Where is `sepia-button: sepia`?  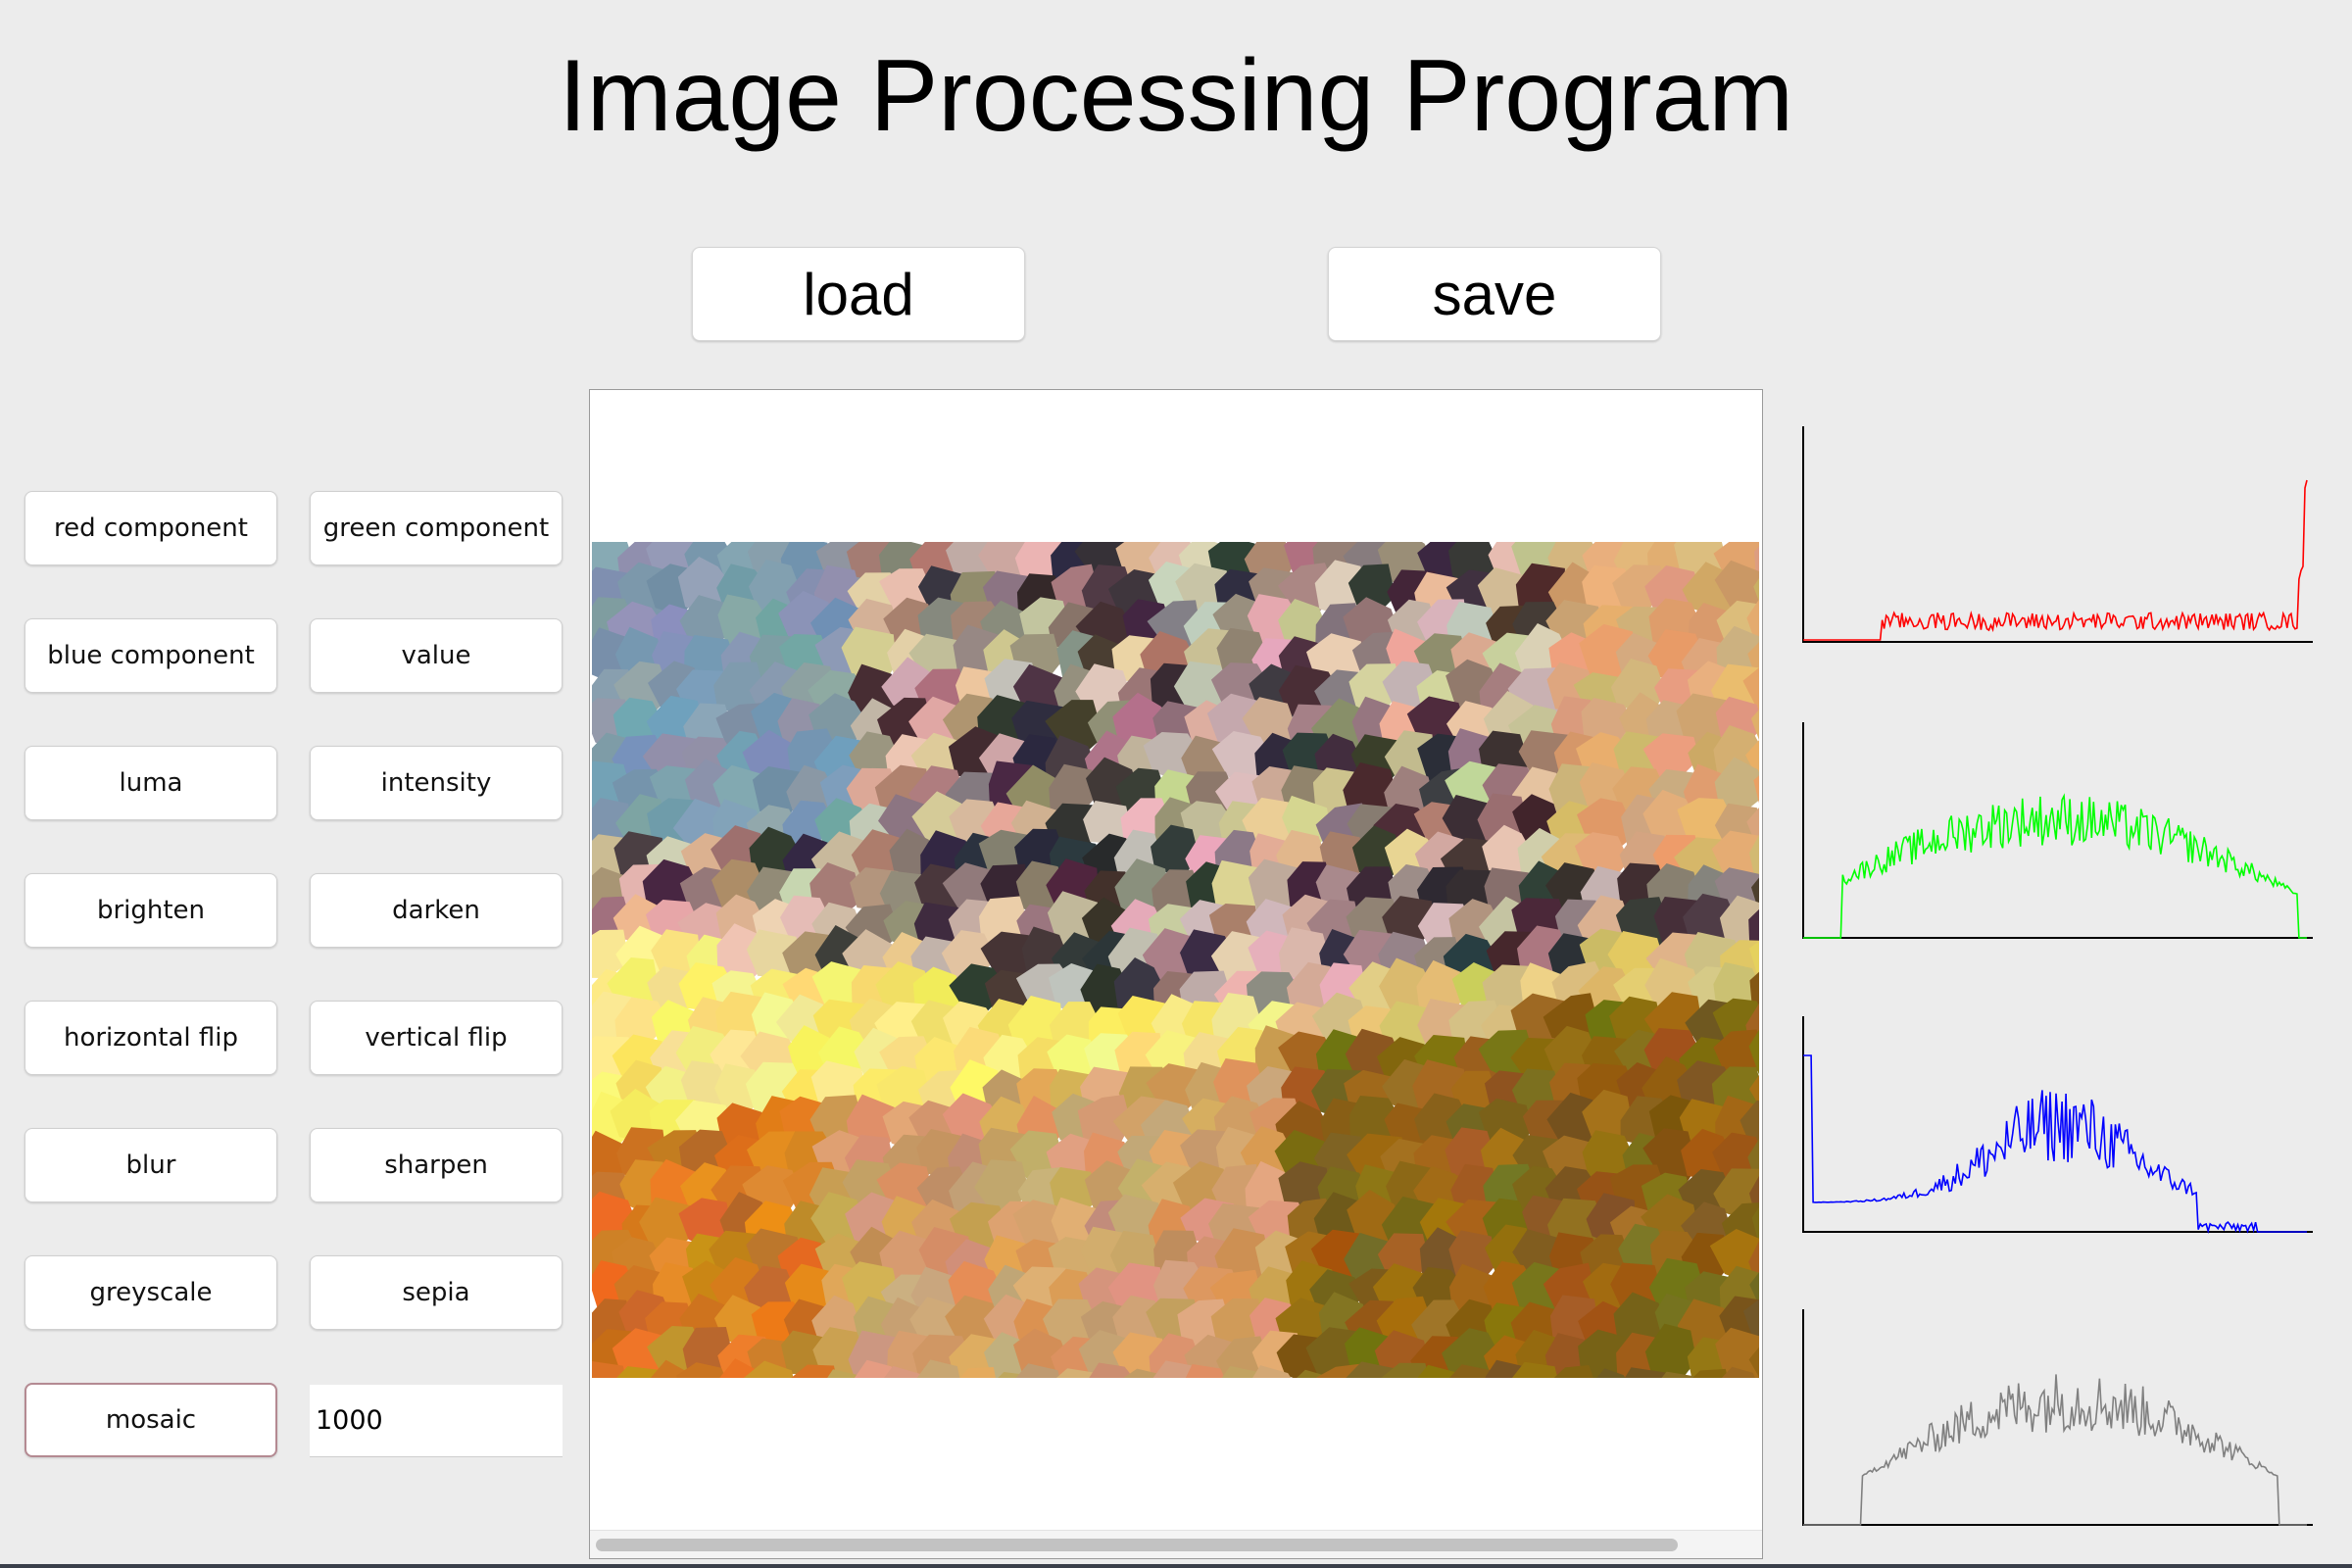 sepia-button: sepia is located at coordinates (436, 1292).